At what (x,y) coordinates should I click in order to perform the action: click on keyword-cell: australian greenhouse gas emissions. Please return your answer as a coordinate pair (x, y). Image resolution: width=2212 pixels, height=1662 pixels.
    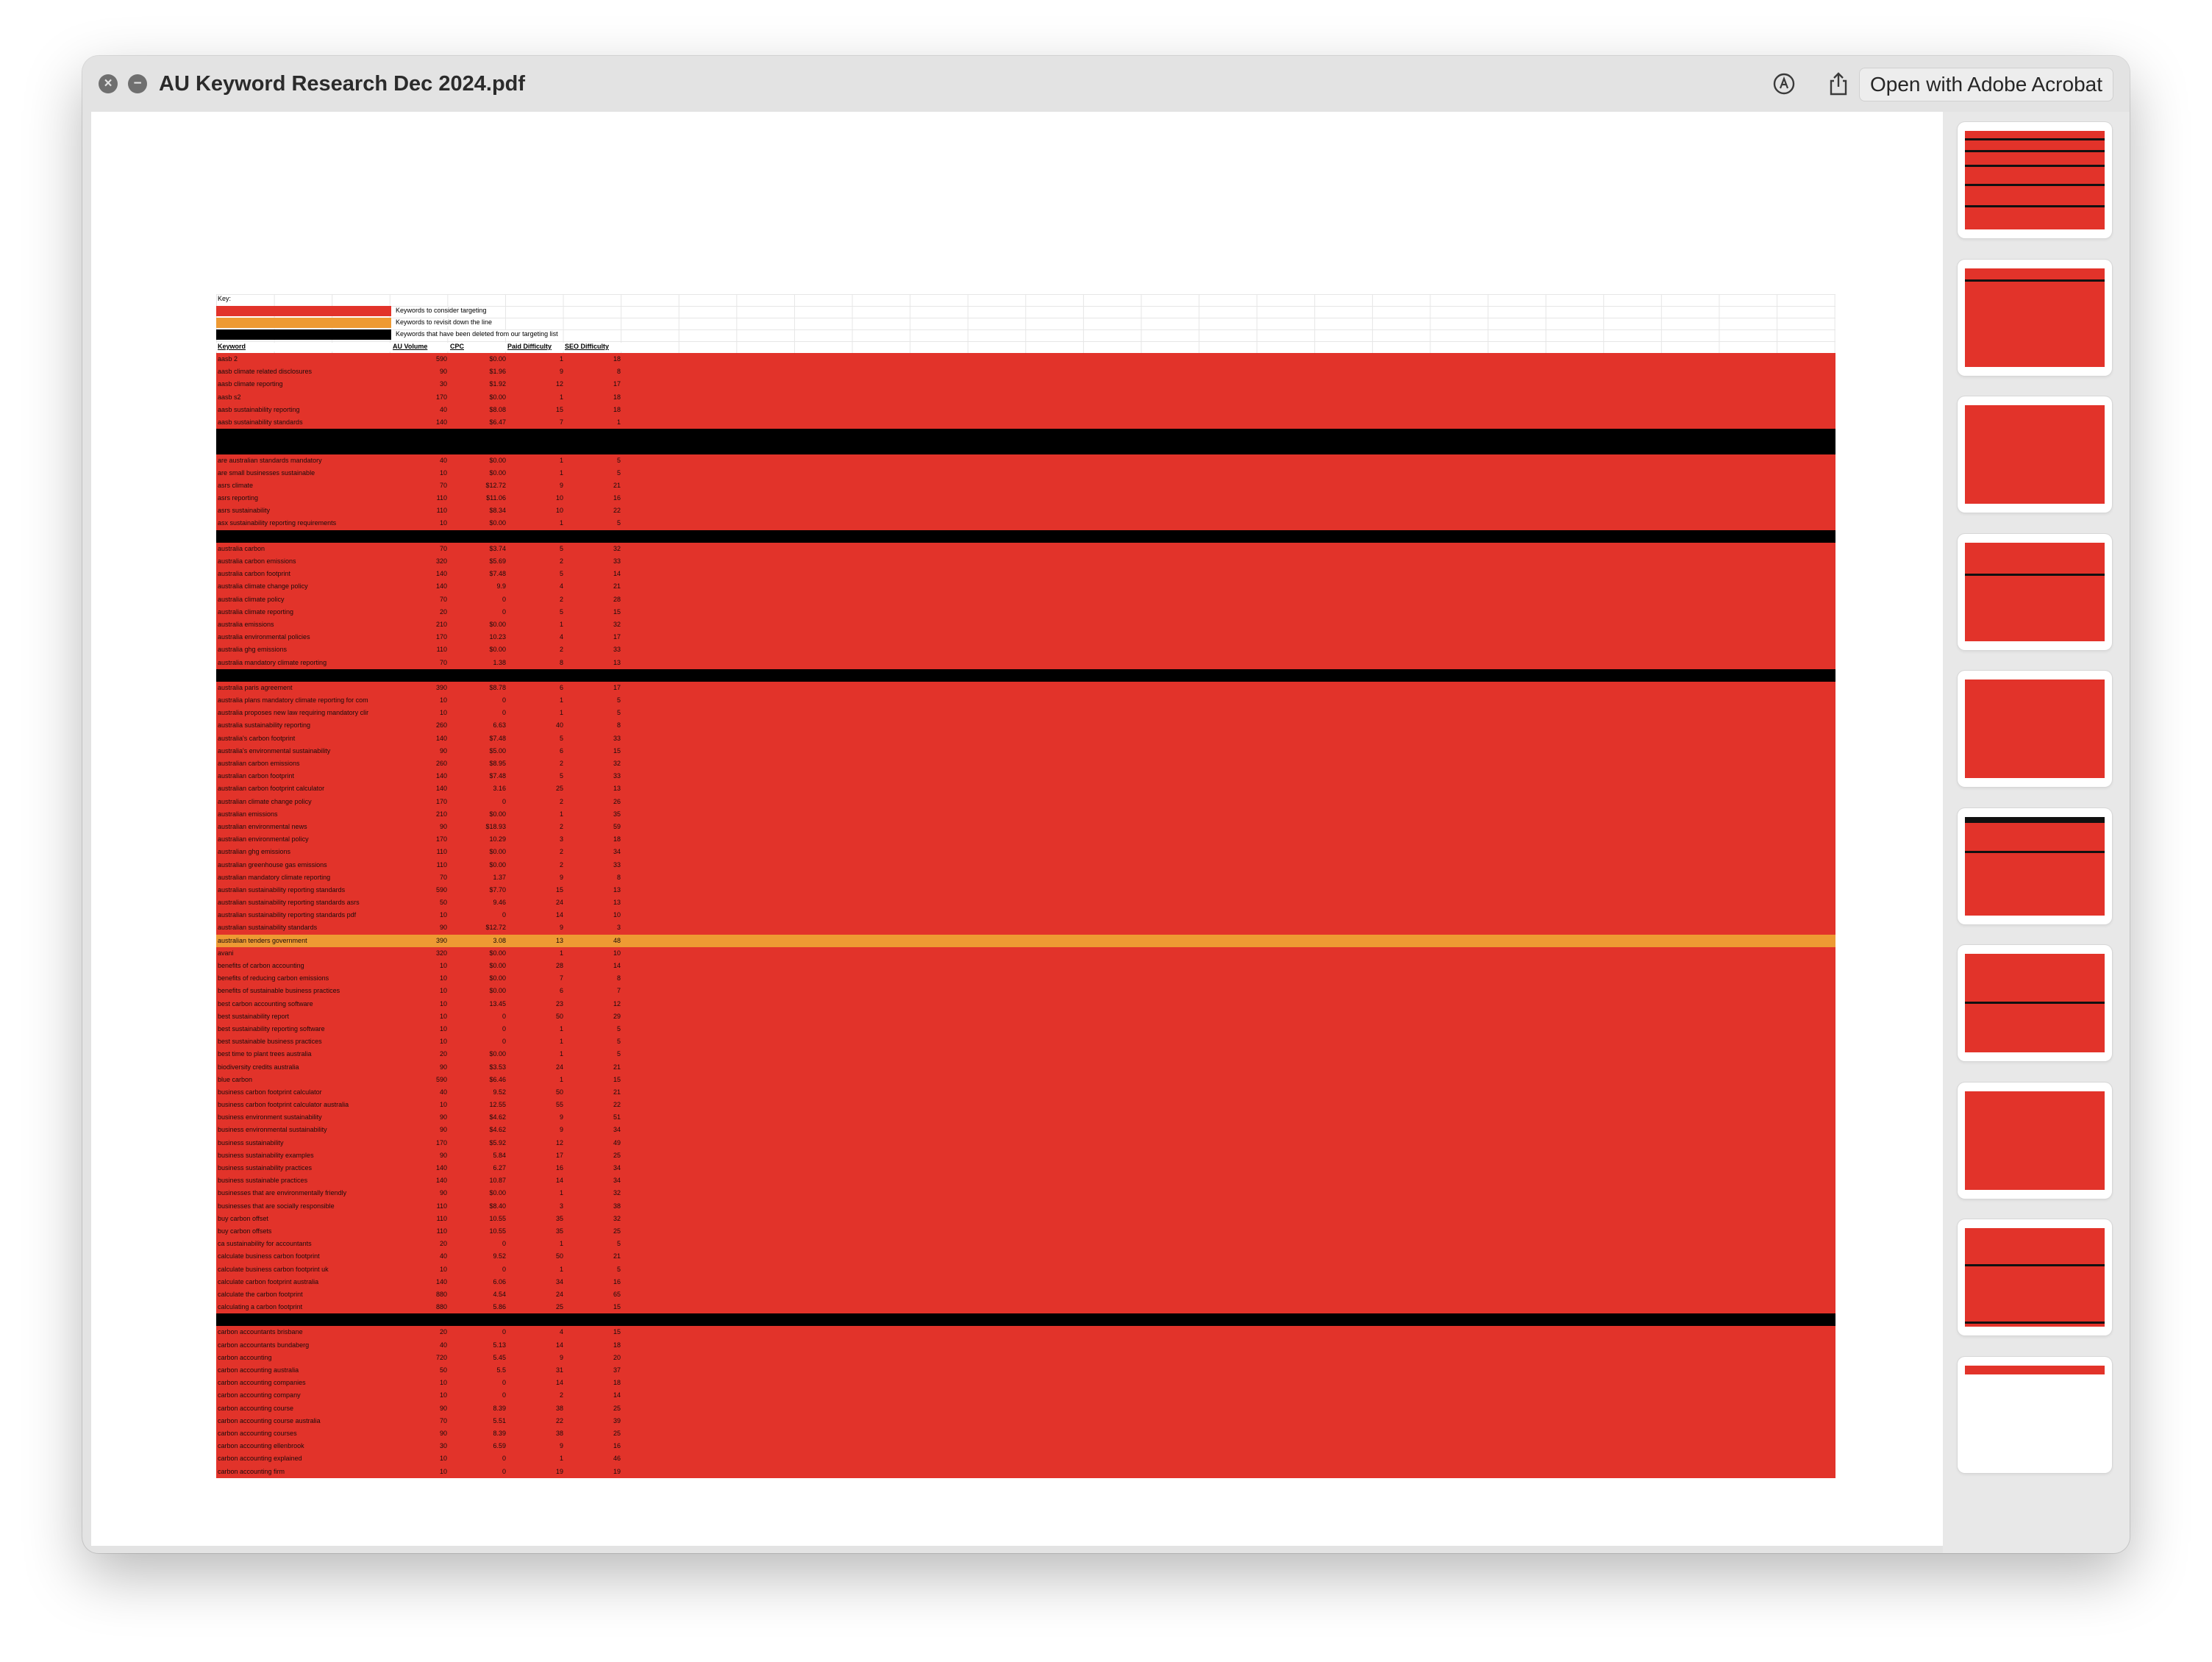
    Looking at the image, I should click on (272, 864).